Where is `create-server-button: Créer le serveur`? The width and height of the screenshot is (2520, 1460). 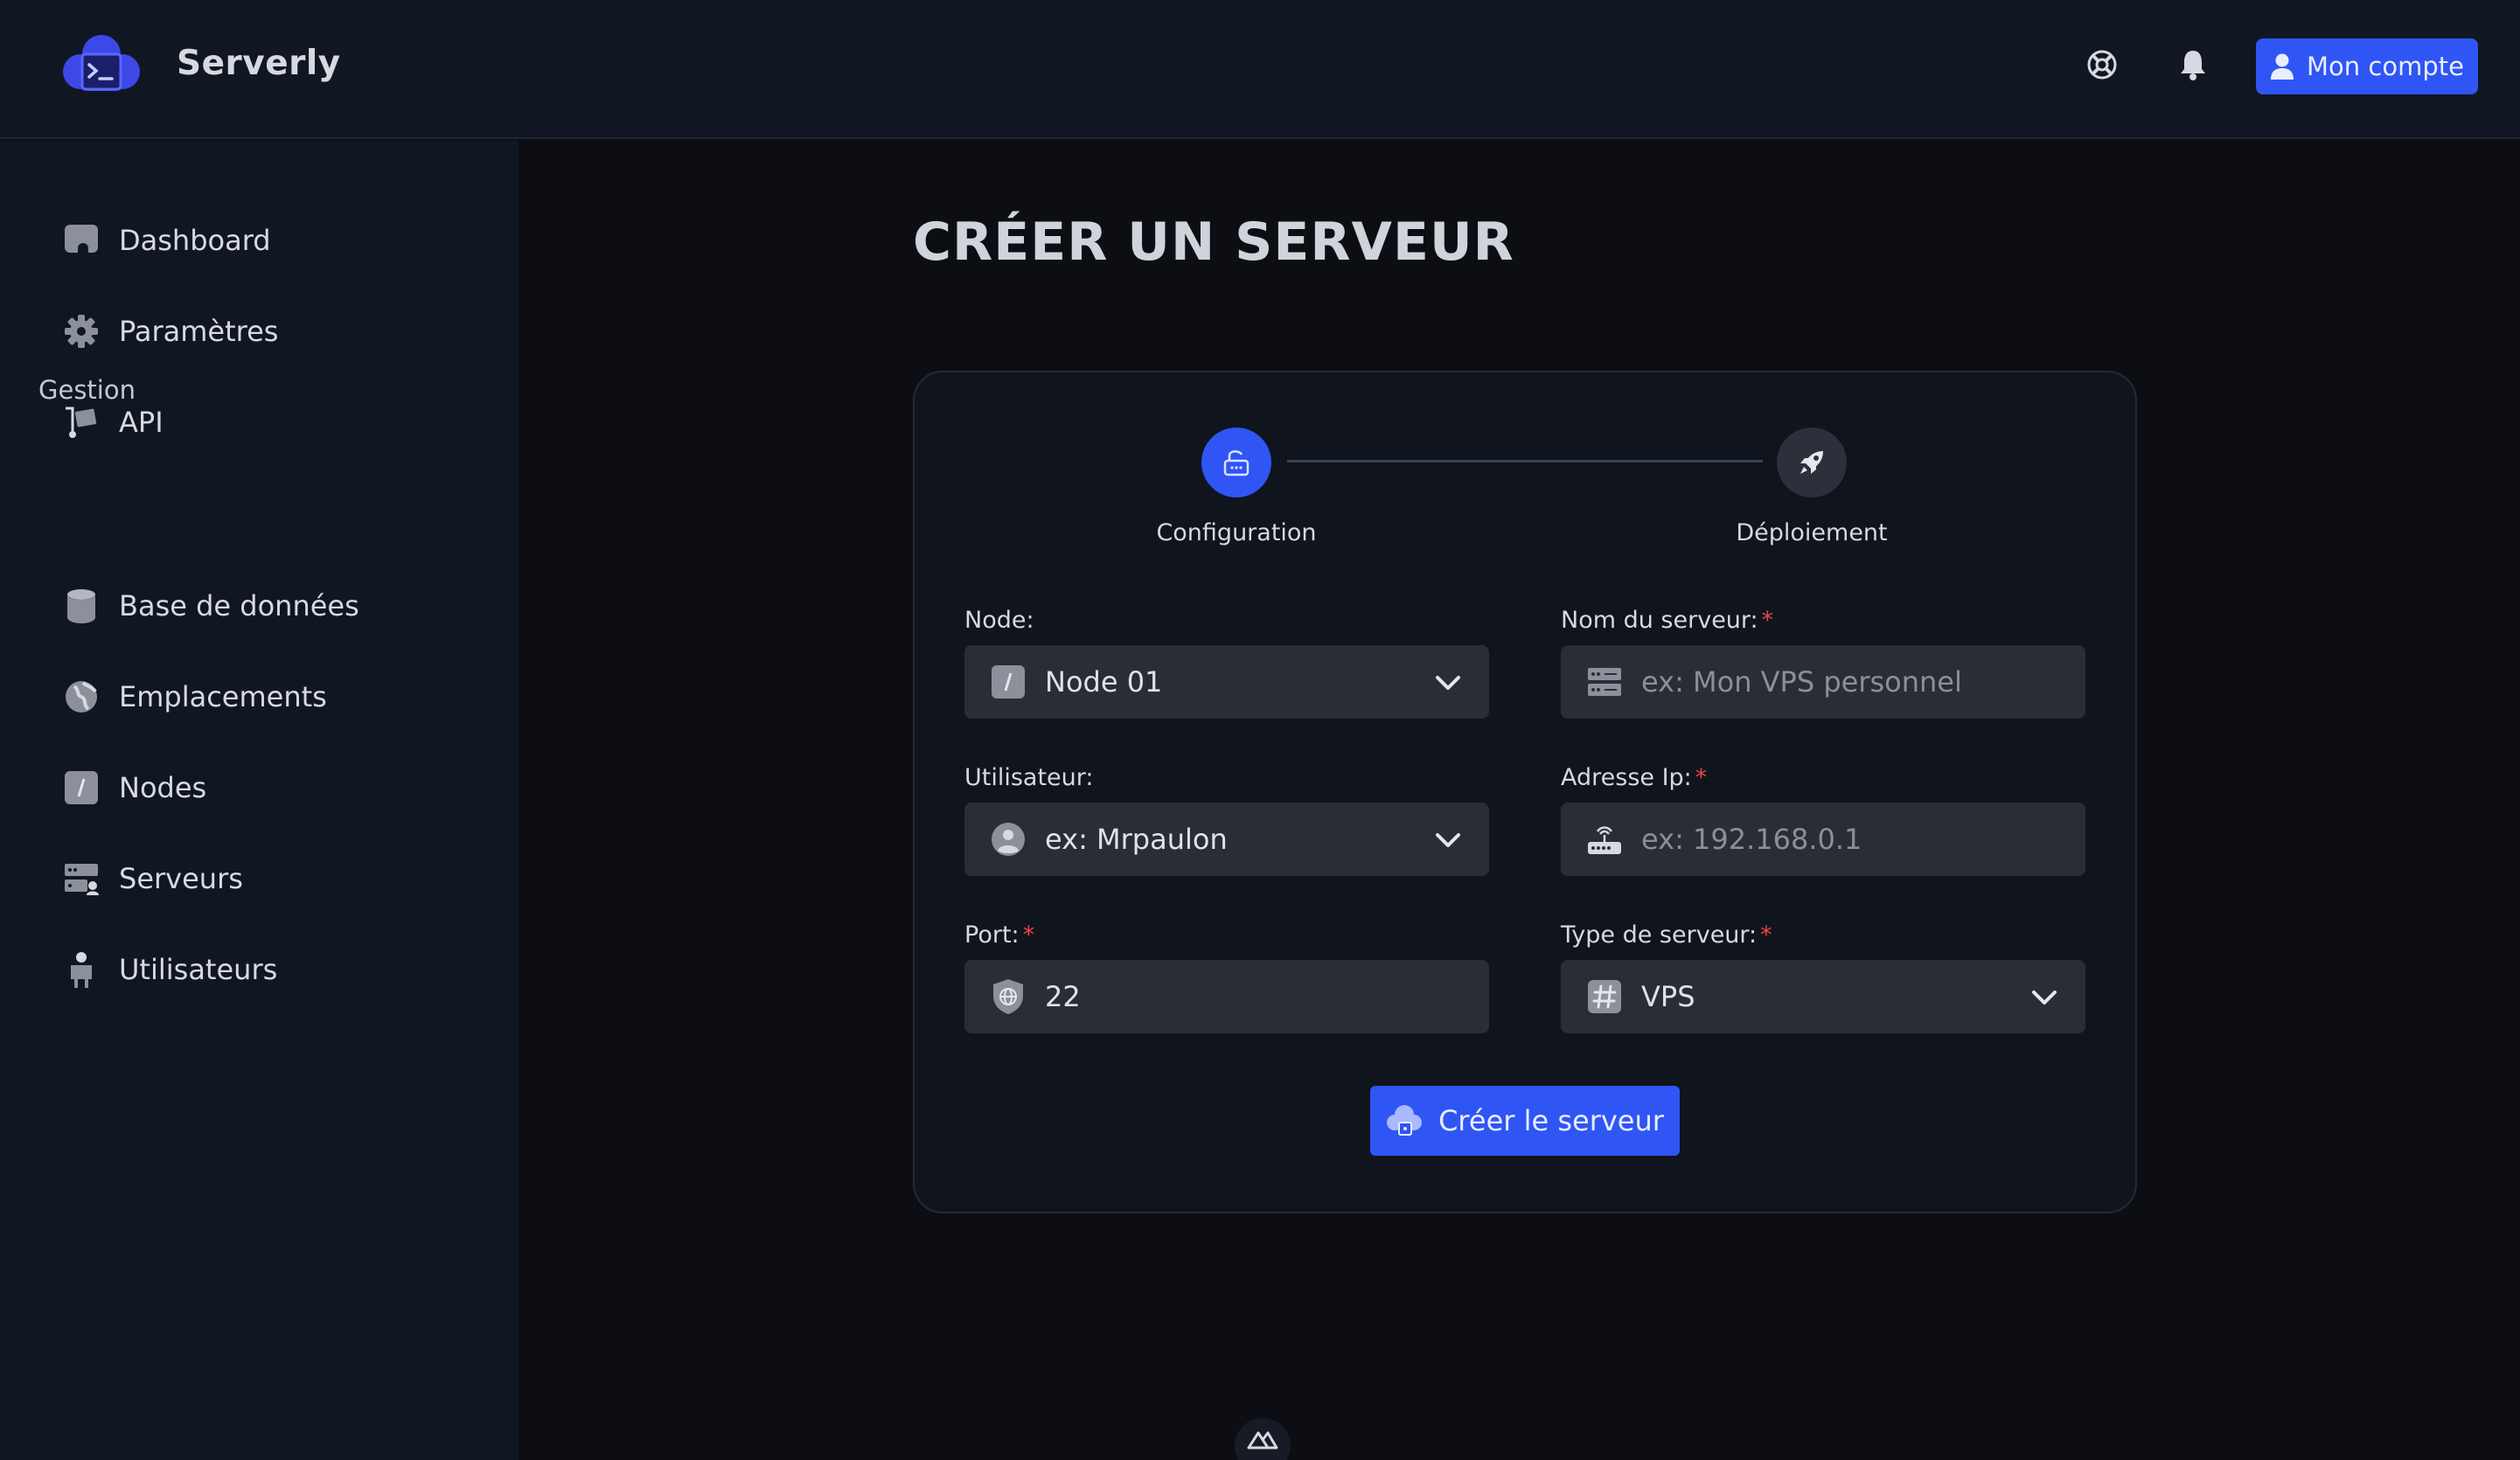
create-server-button: Créer le serveur is located at coordinates (1525, 1121).